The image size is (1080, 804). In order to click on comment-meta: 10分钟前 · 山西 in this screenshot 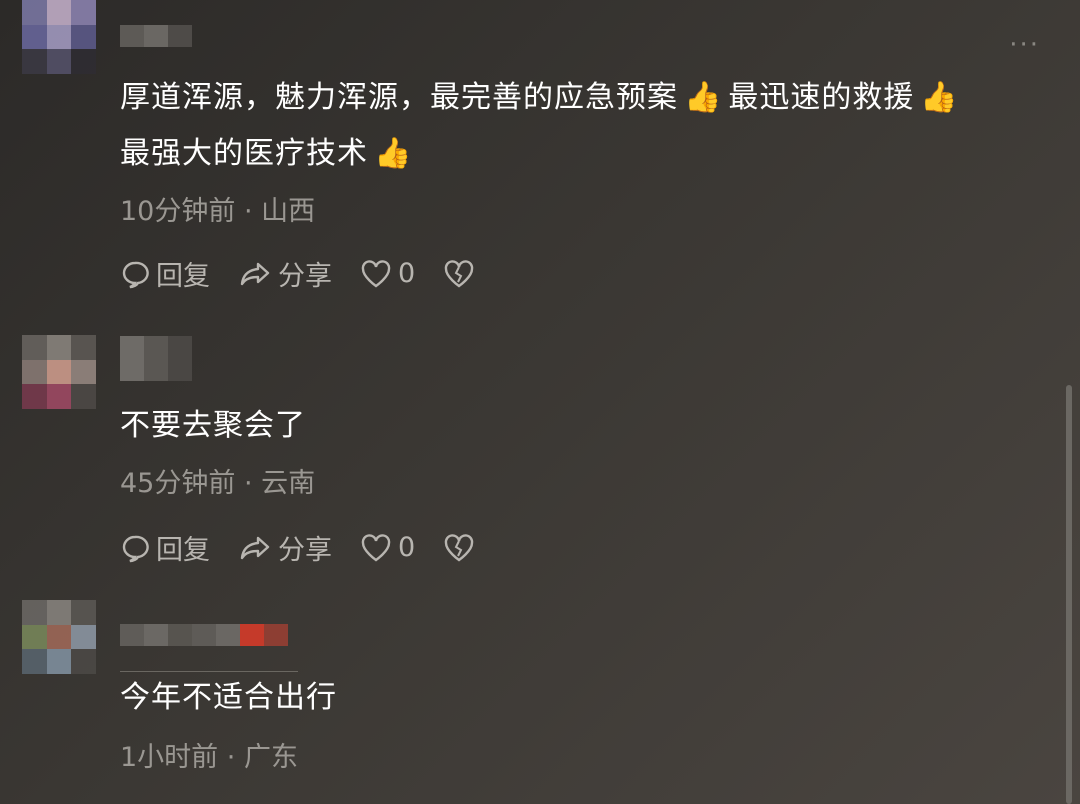, I will do `click(217, 208)`.